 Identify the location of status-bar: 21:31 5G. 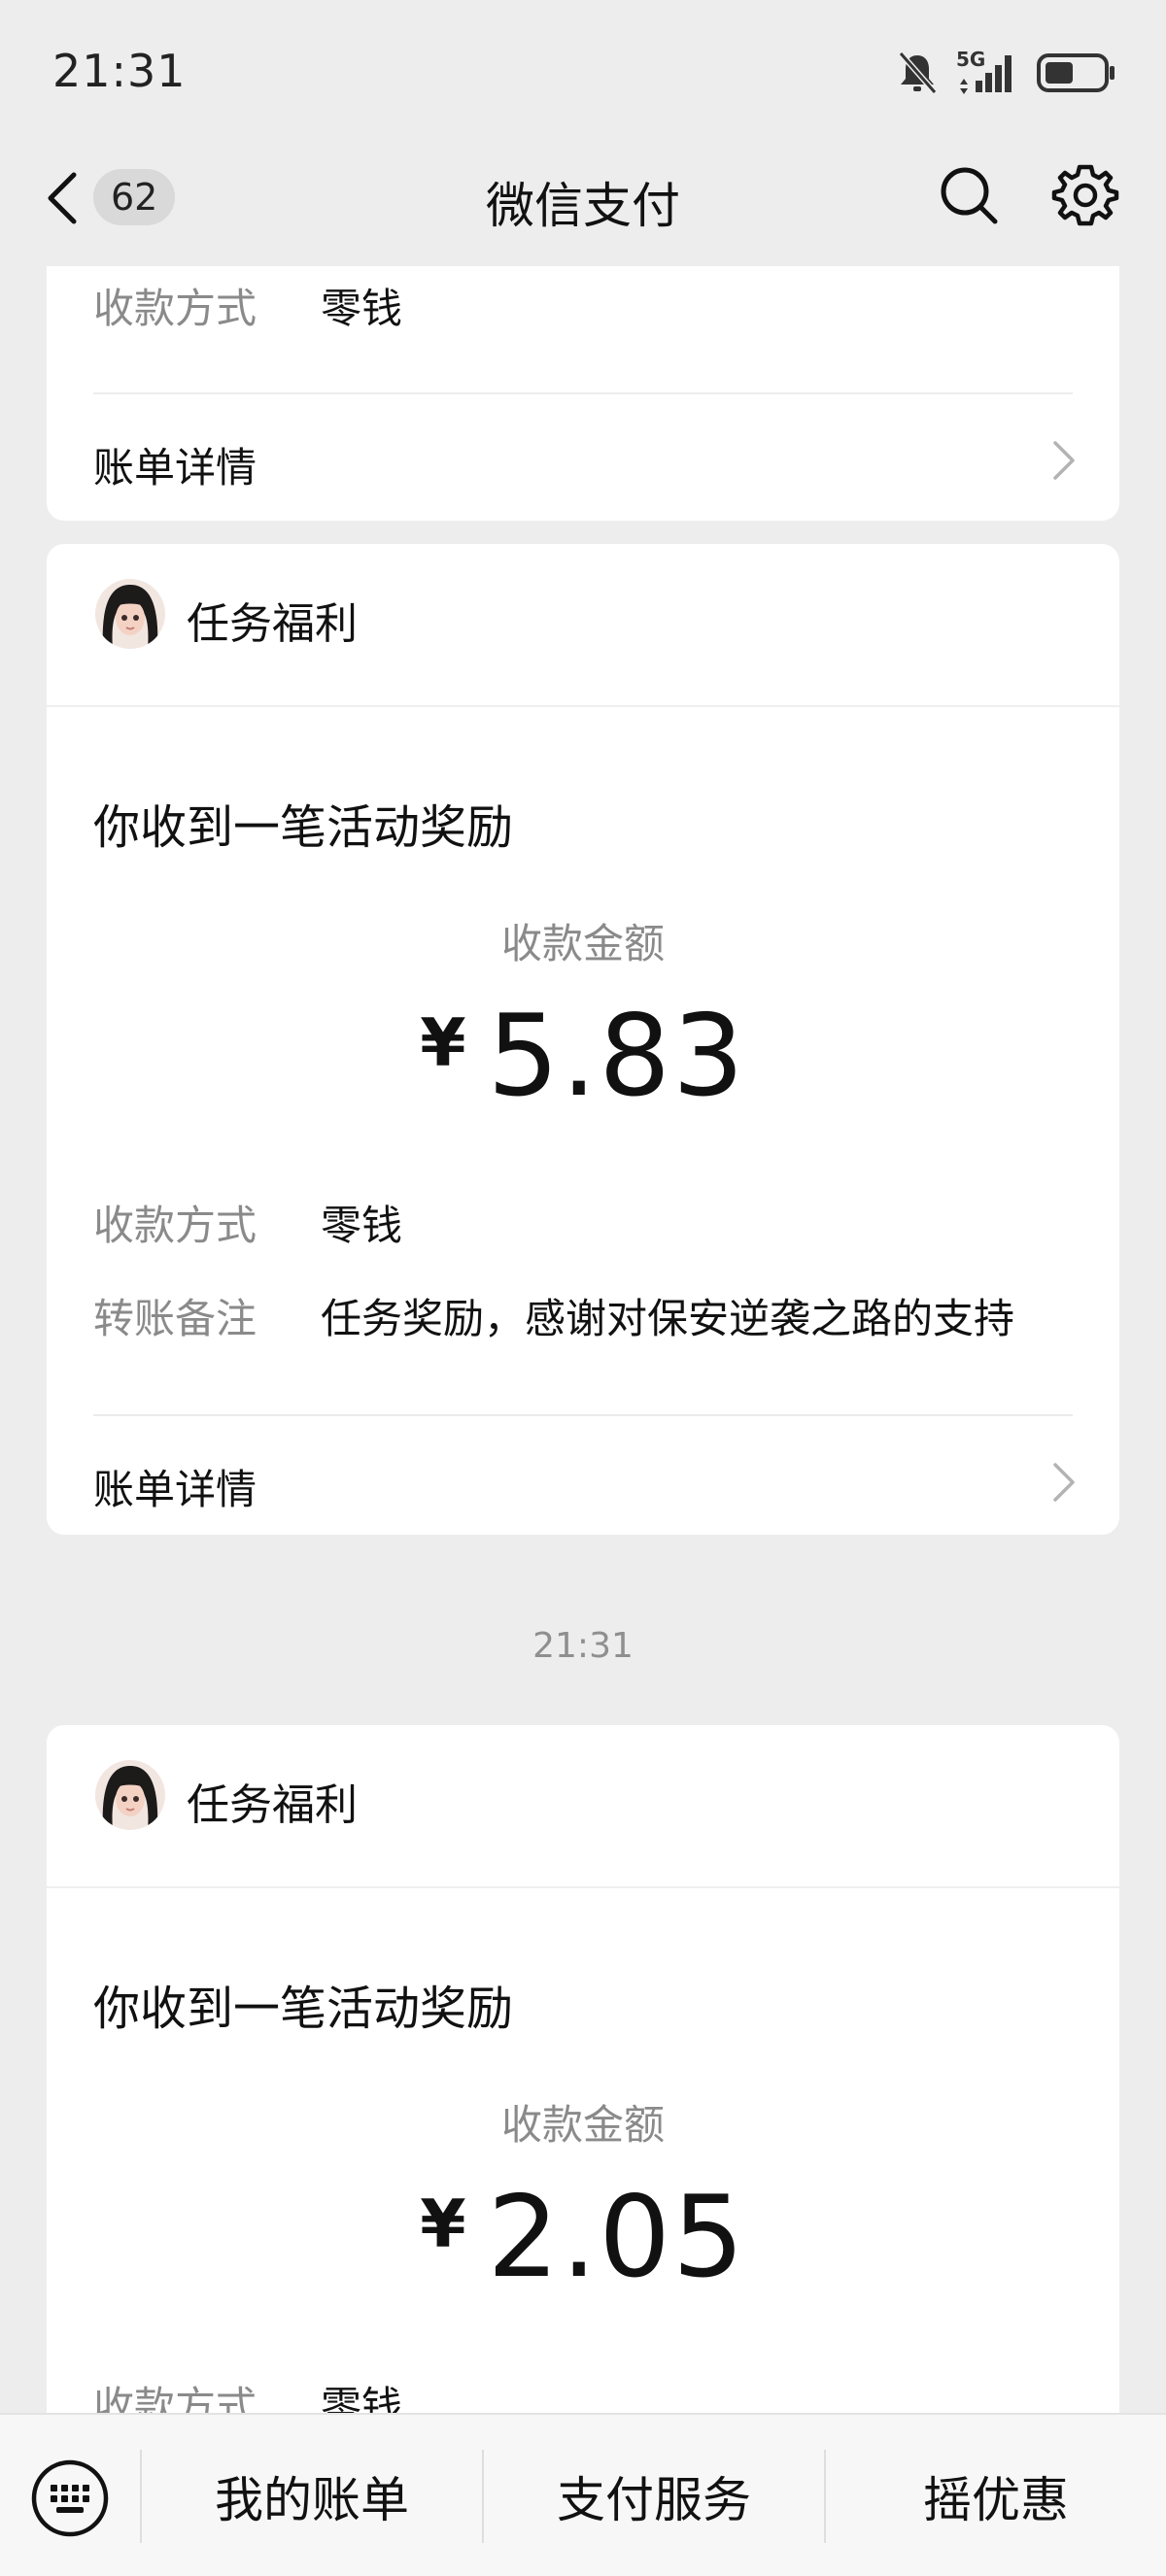
(583, 73).